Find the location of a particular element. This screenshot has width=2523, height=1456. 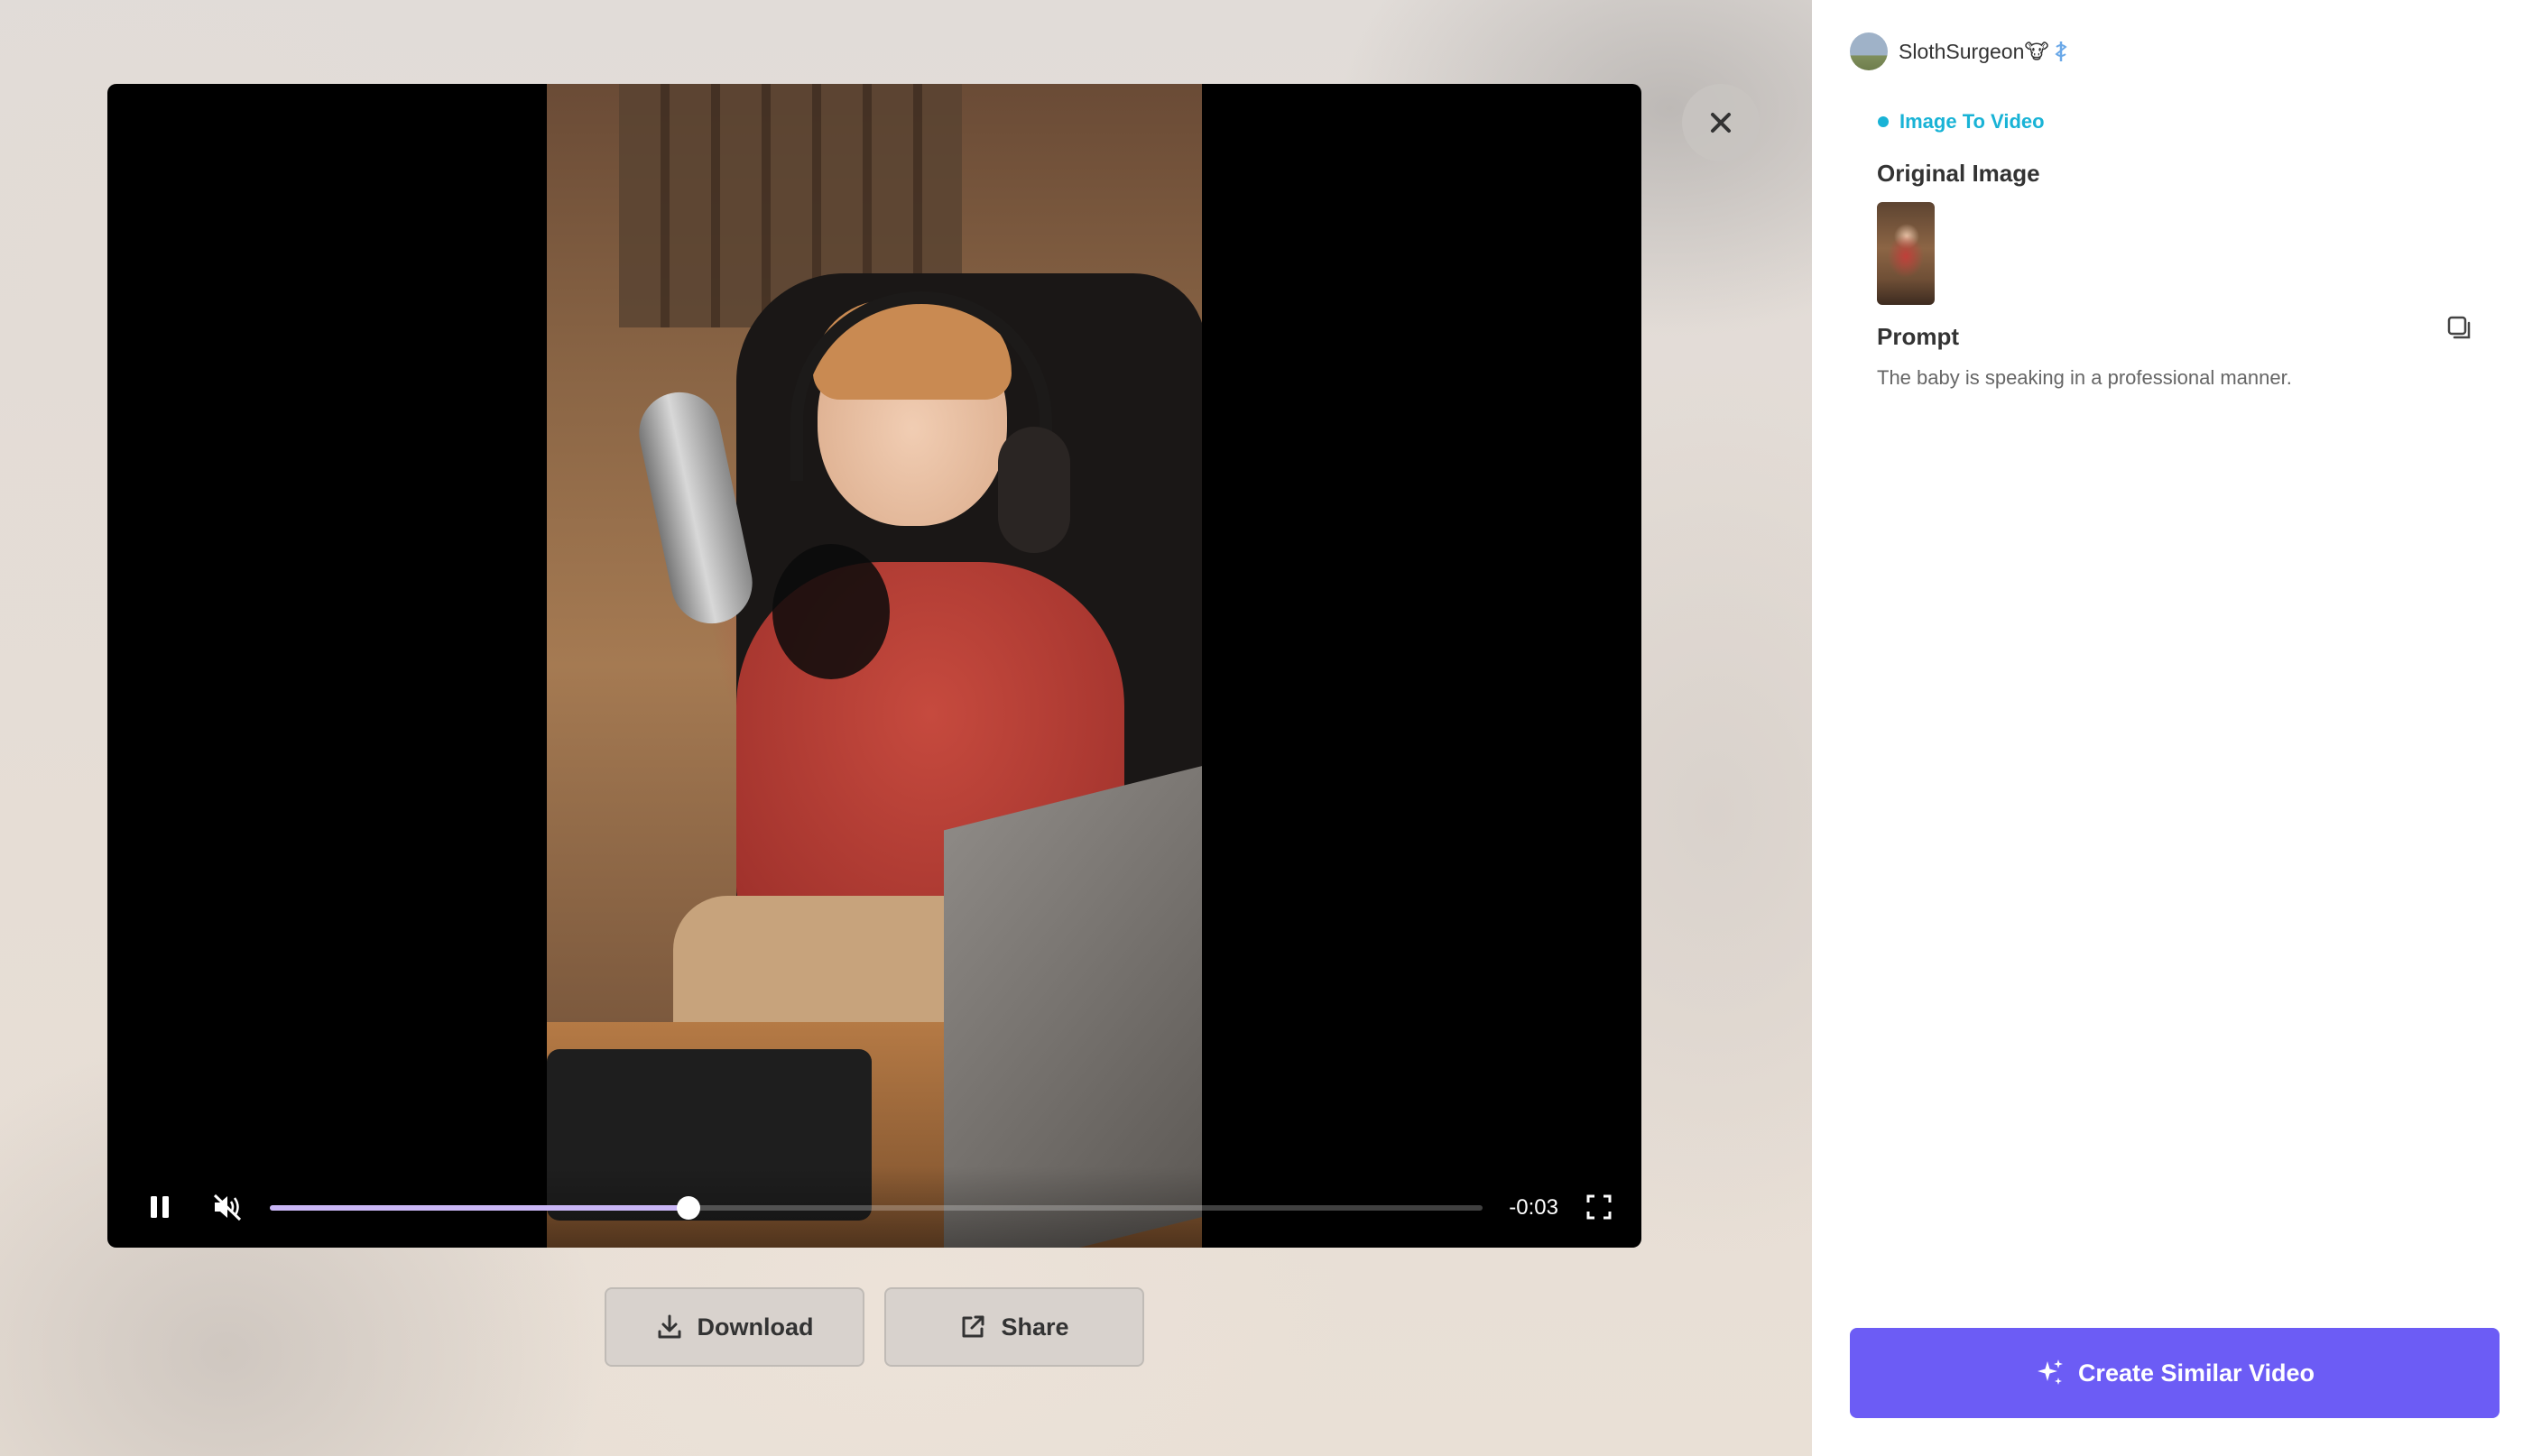

volume-muted-icon is located at coordinates (227, 1207).